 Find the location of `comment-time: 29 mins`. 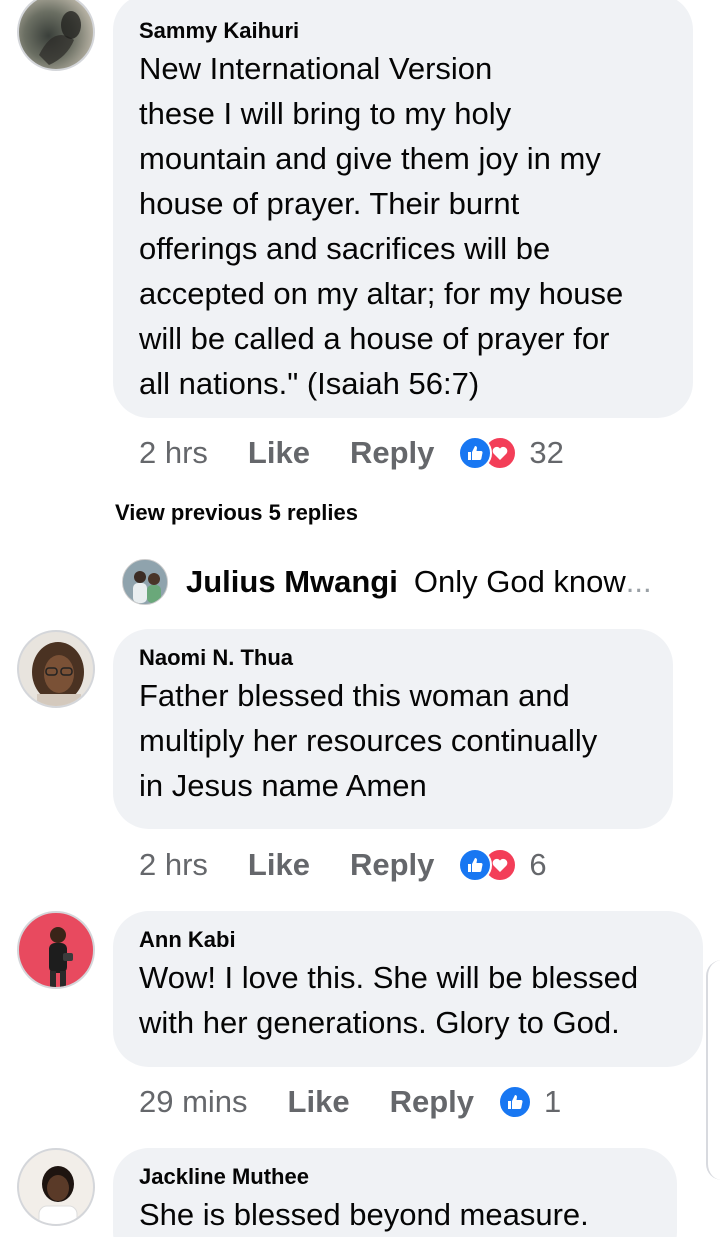

comment-time: 29 mins is located at coordinates (193, 1102).